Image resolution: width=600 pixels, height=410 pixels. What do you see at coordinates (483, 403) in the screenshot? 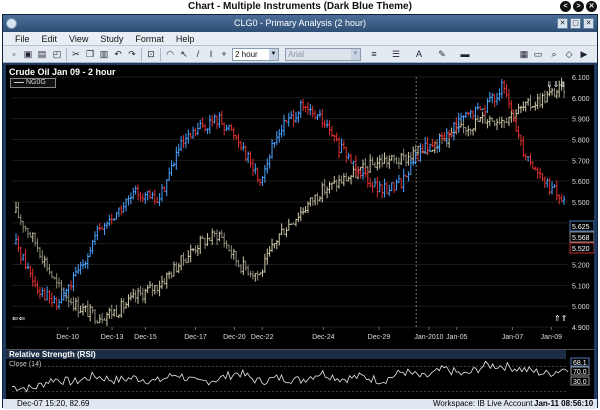
I see `status-workspace: Workspace: IB Live Account` at bounding box center [483, 403].